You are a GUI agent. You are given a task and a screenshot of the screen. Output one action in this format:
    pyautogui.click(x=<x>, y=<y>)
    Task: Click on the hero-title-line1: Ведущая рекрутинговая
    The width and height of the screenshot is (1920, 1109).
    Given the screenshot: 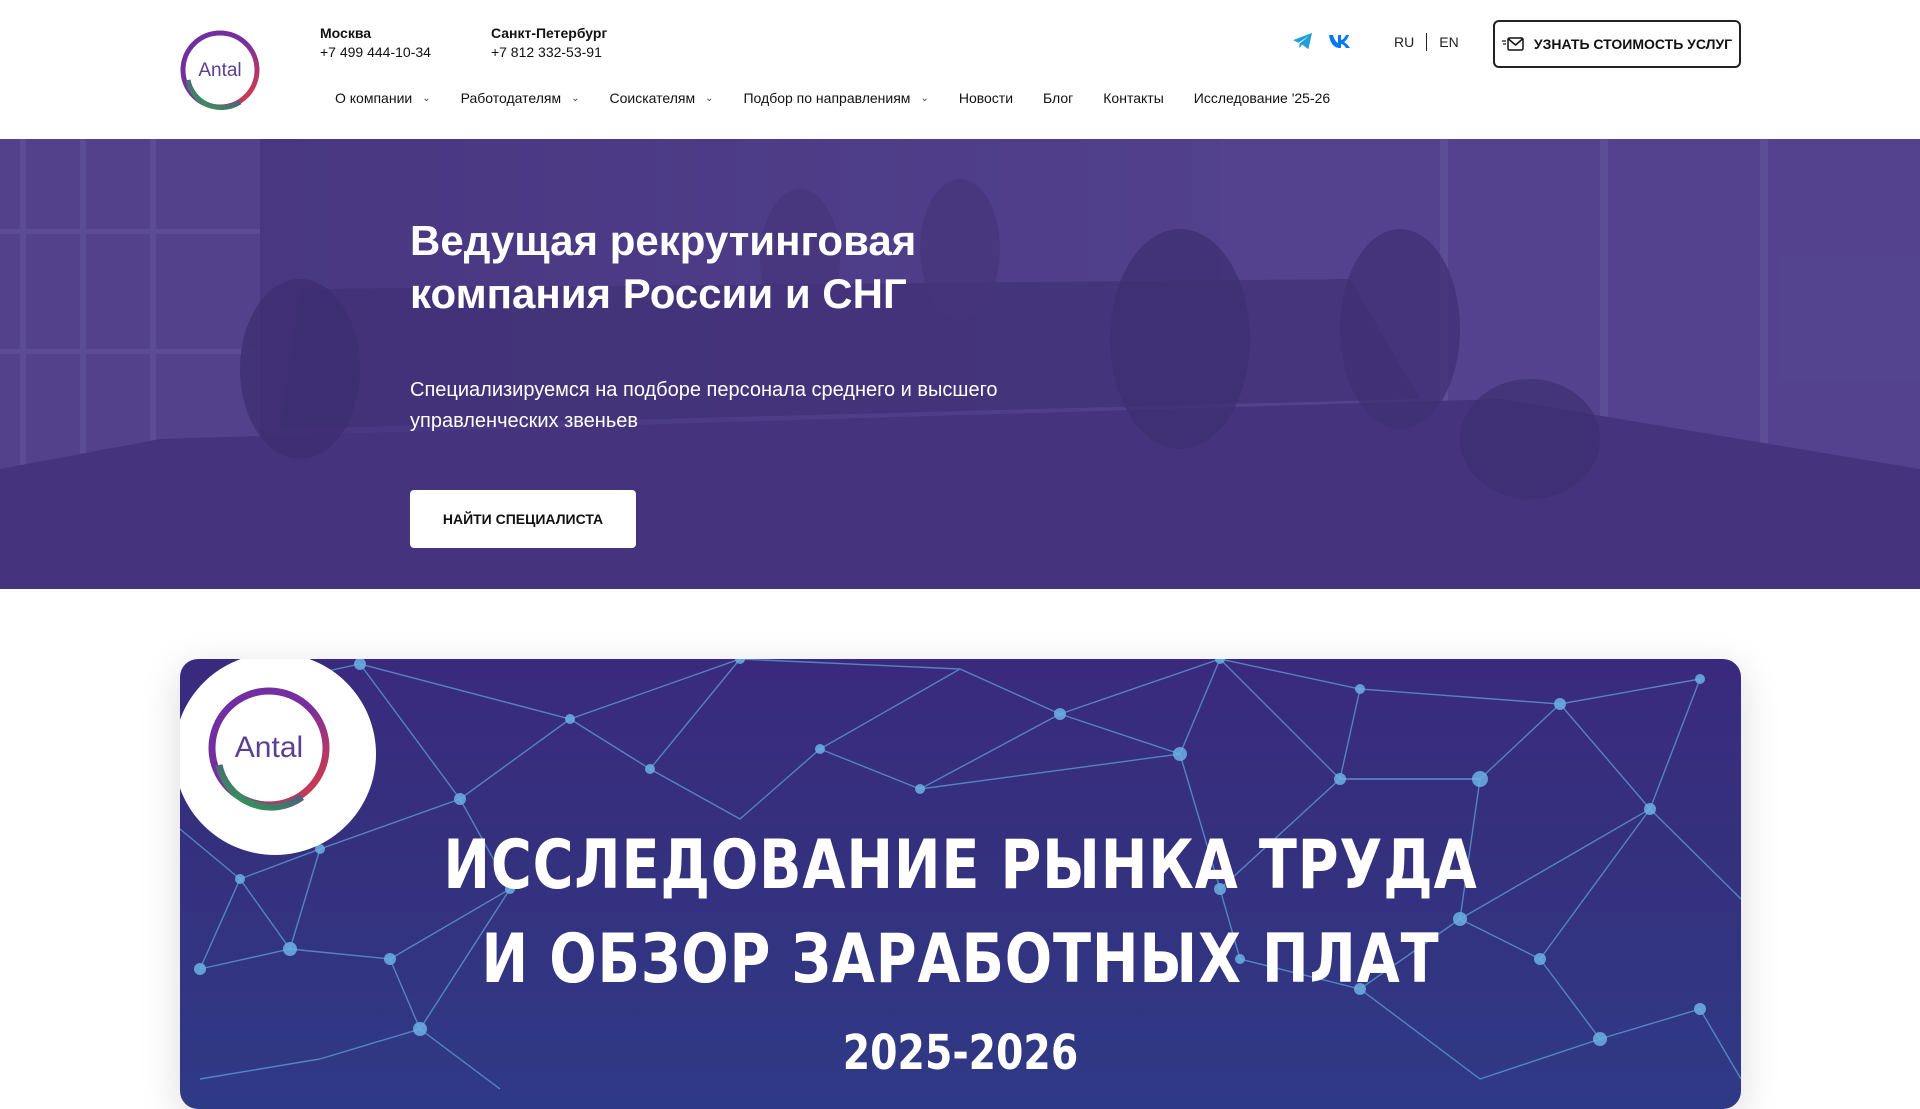 What is the action you would take?
    pyautogui.click(x=663, y=240)
    